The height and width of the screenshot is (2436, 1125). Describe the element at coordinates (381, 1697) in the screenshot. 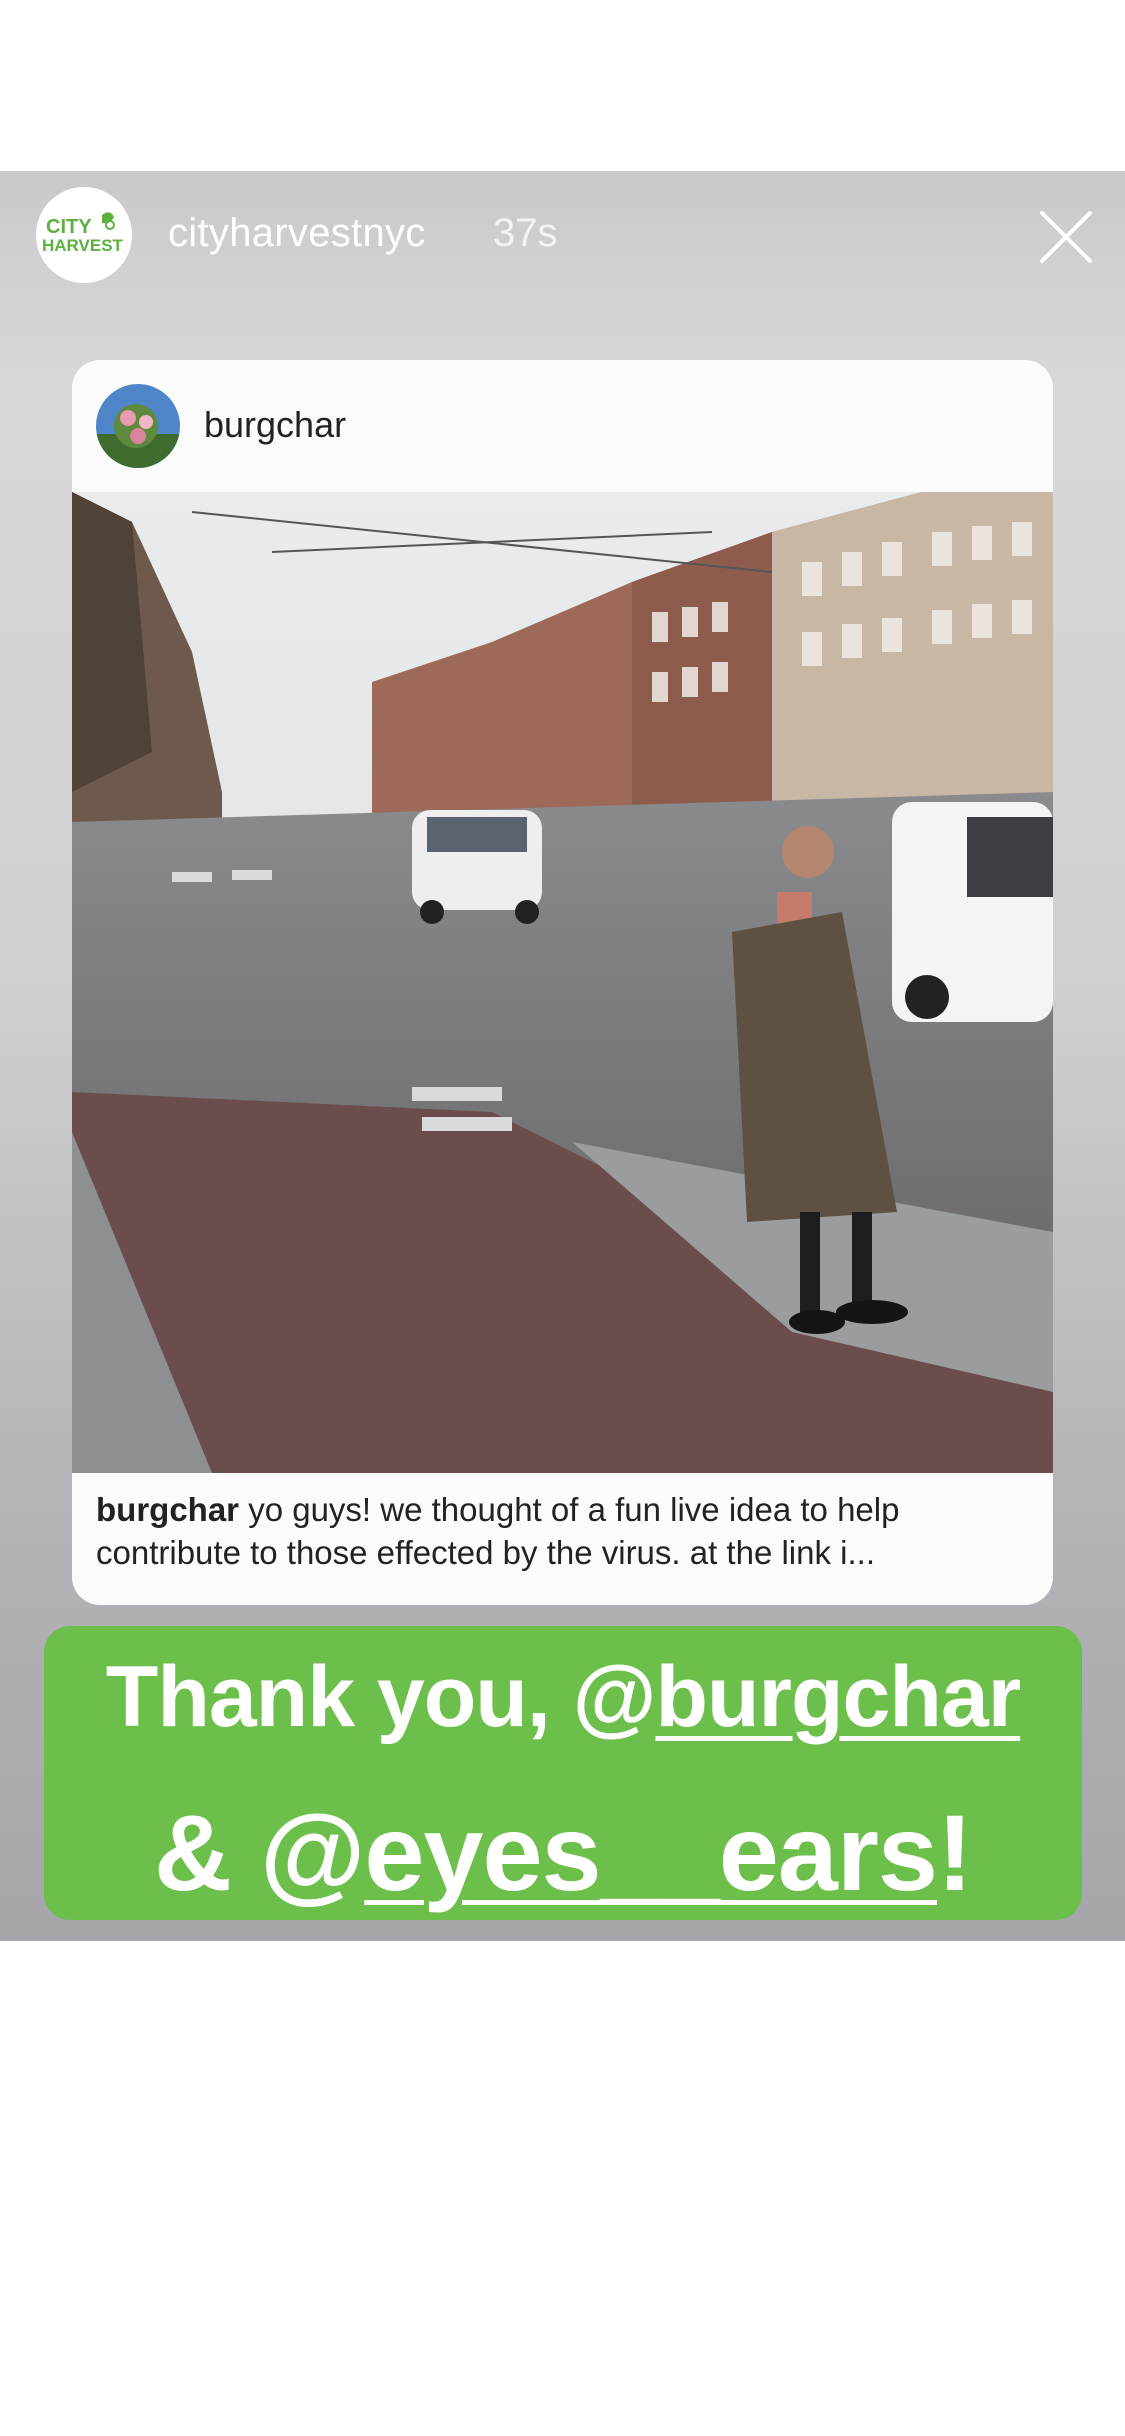

I see `sticker-prefix-1: Thank you, @` at that location.